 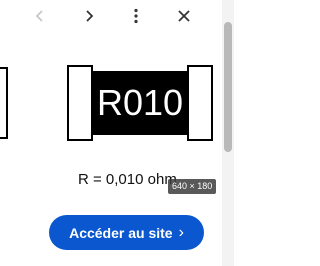 I want to click on resistor-left-terminal, so click(x=80, y=103).